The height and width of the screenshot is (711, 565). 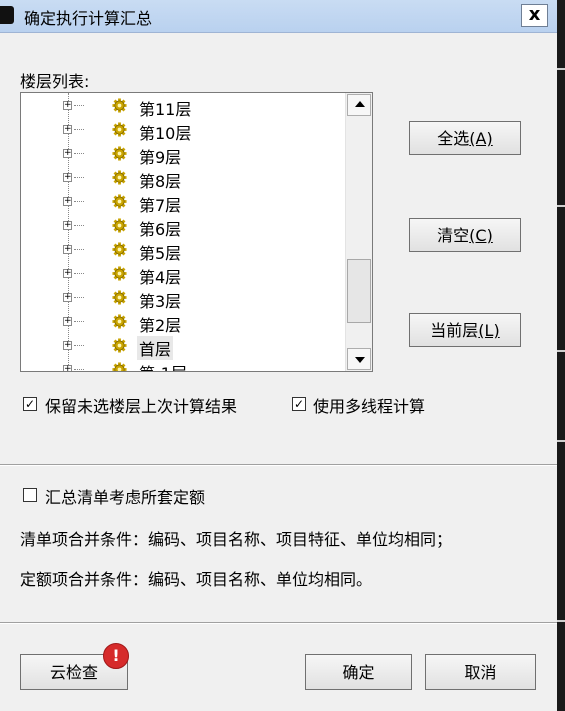 What do you see at coordinates (30, 495) in the screenshot?
I see `summary-quota-checkbox` at bounding box center [30, 495].